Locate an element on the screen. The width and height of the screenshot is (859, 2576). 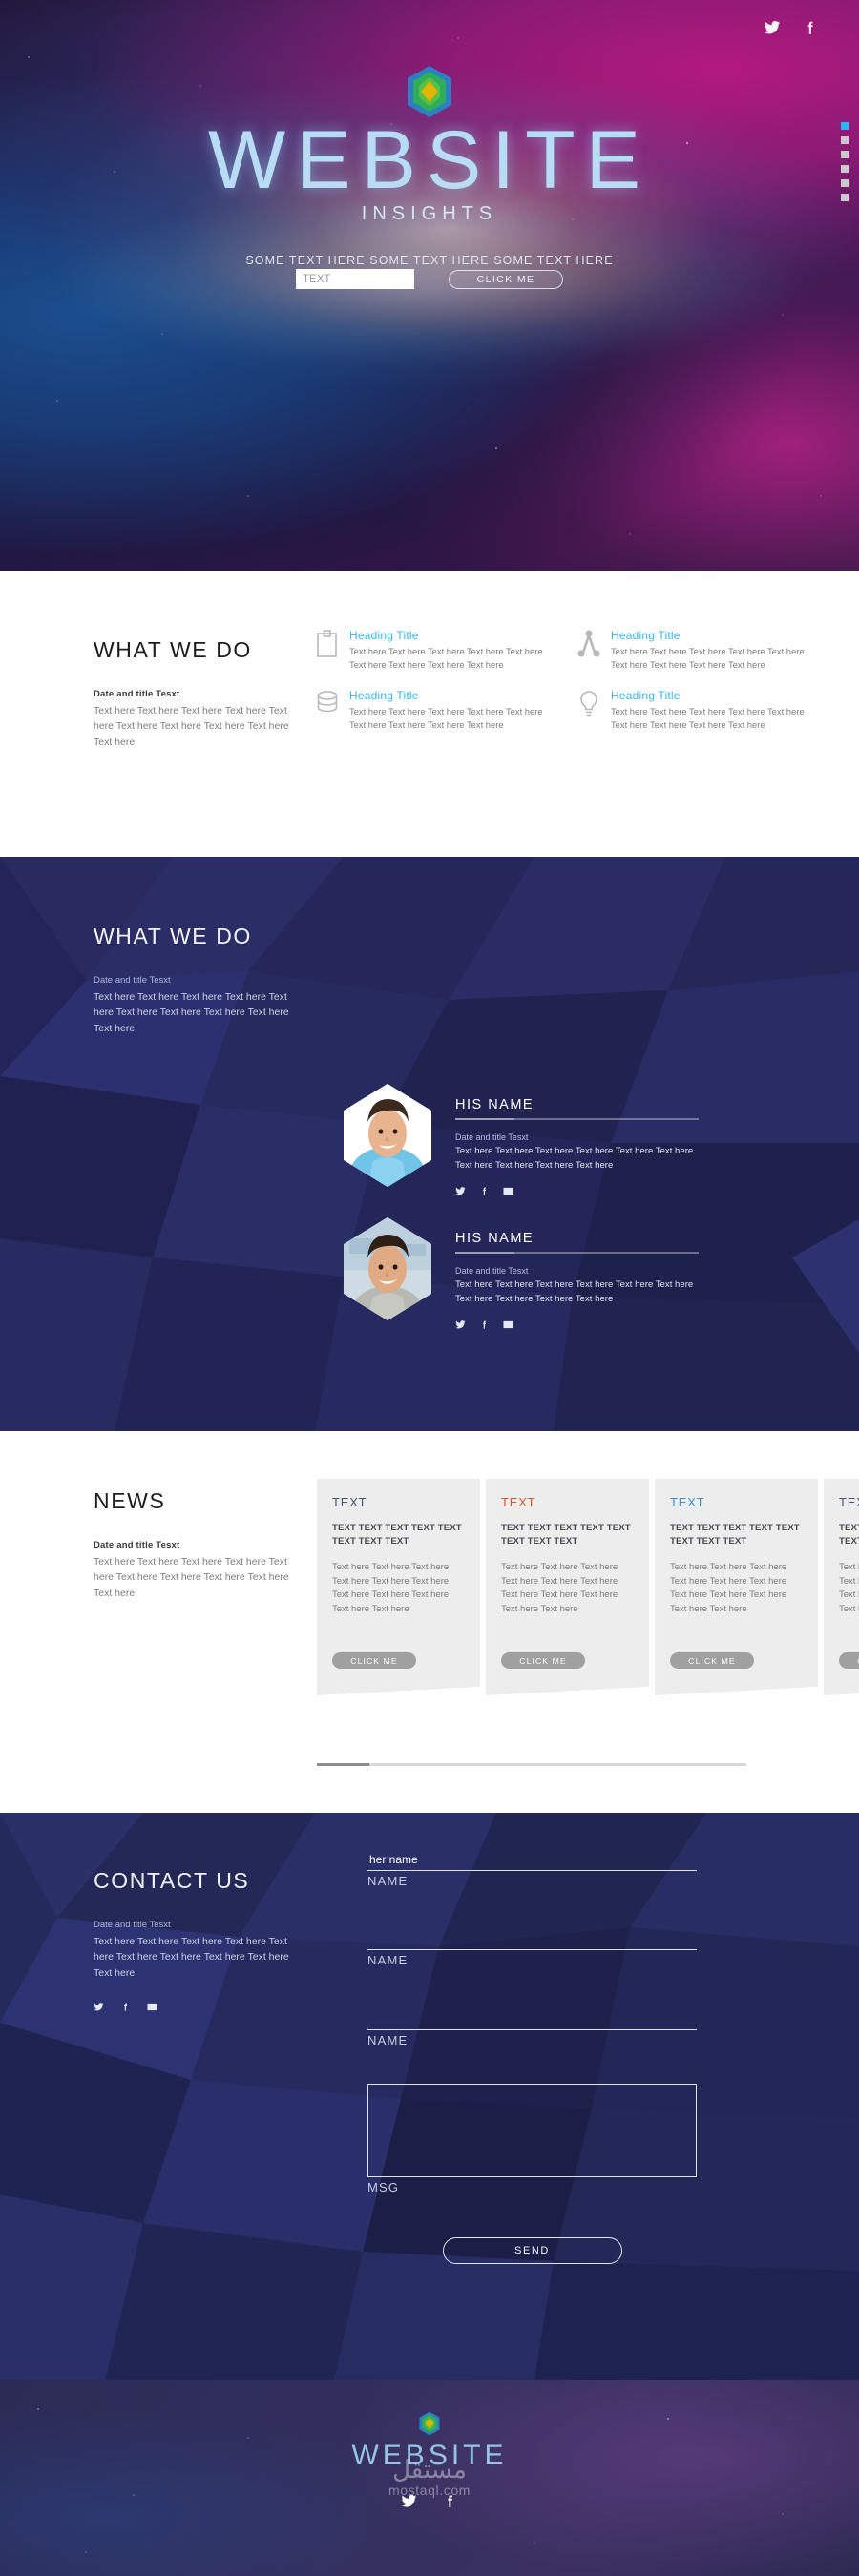
clipboard-icon is located at coordinates (327, 646).